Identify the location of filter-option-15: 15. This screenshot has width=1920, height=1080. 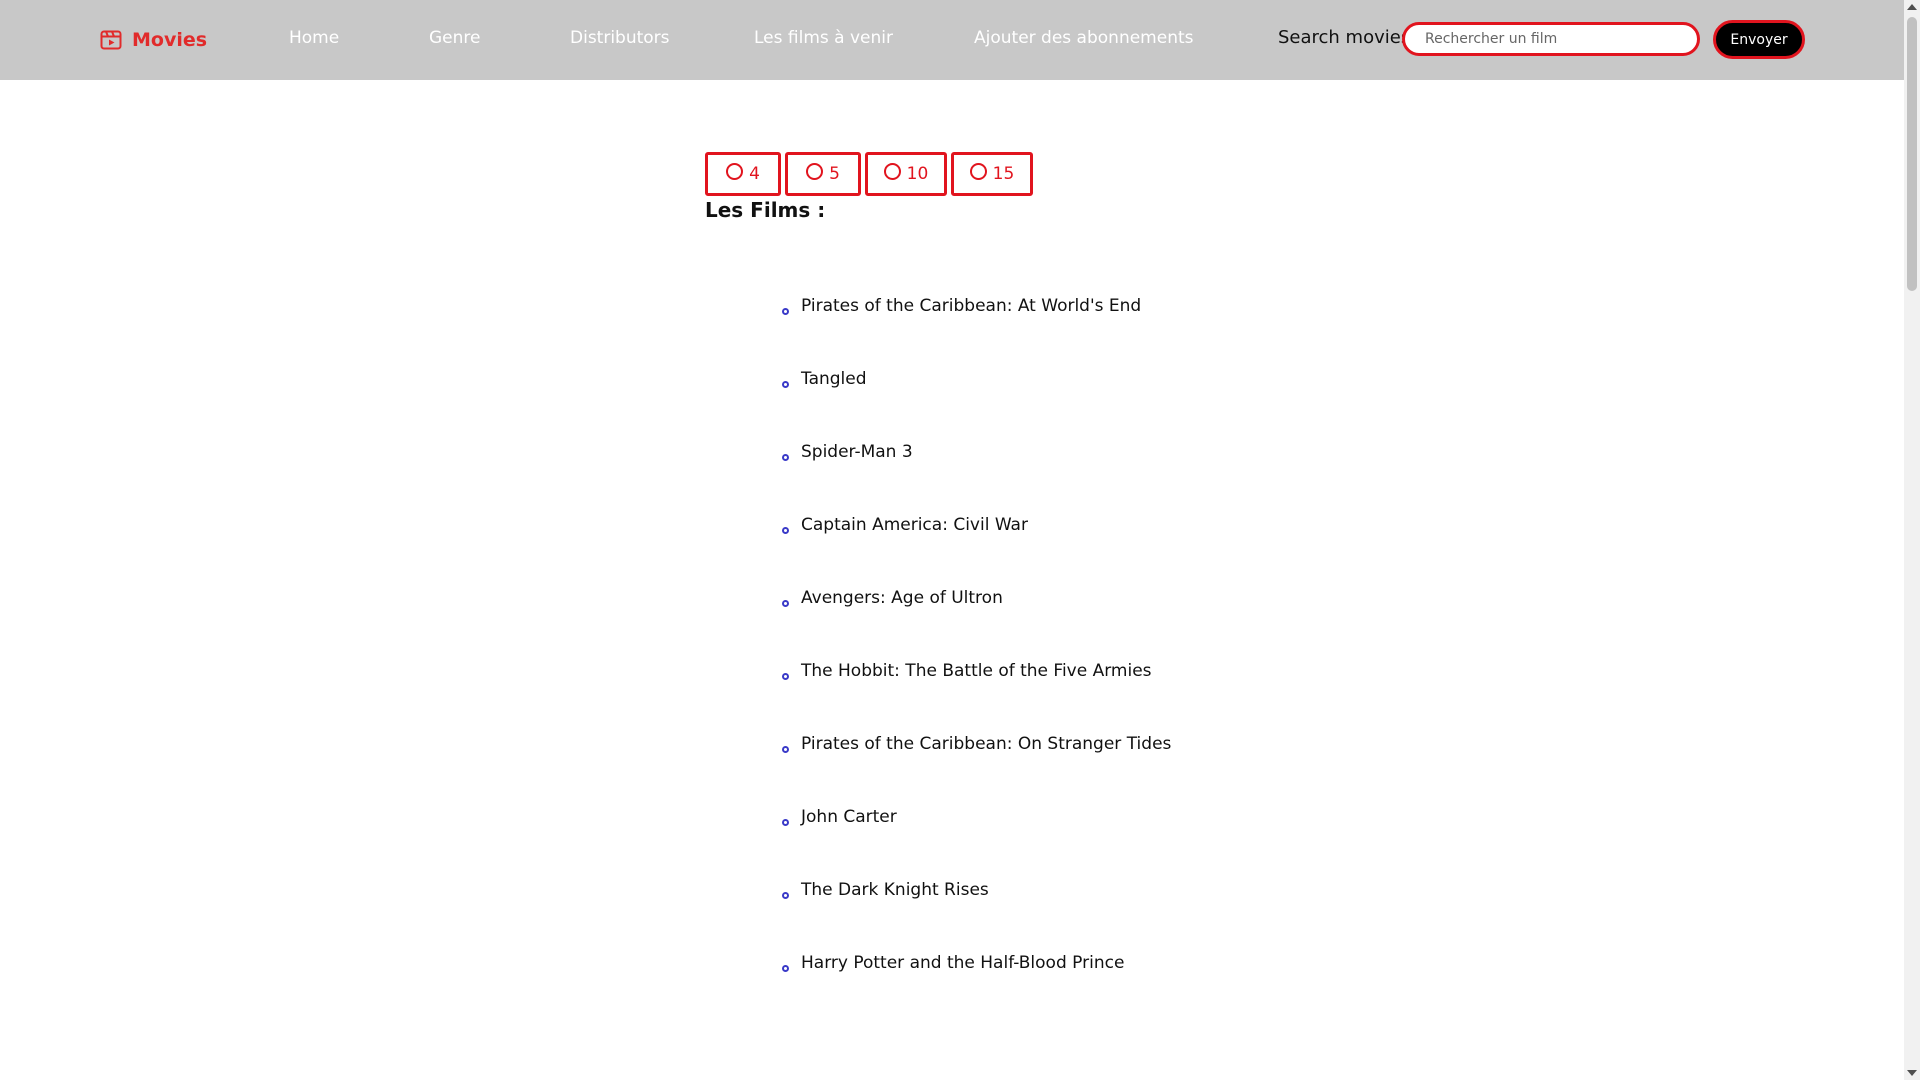
(992, 174).